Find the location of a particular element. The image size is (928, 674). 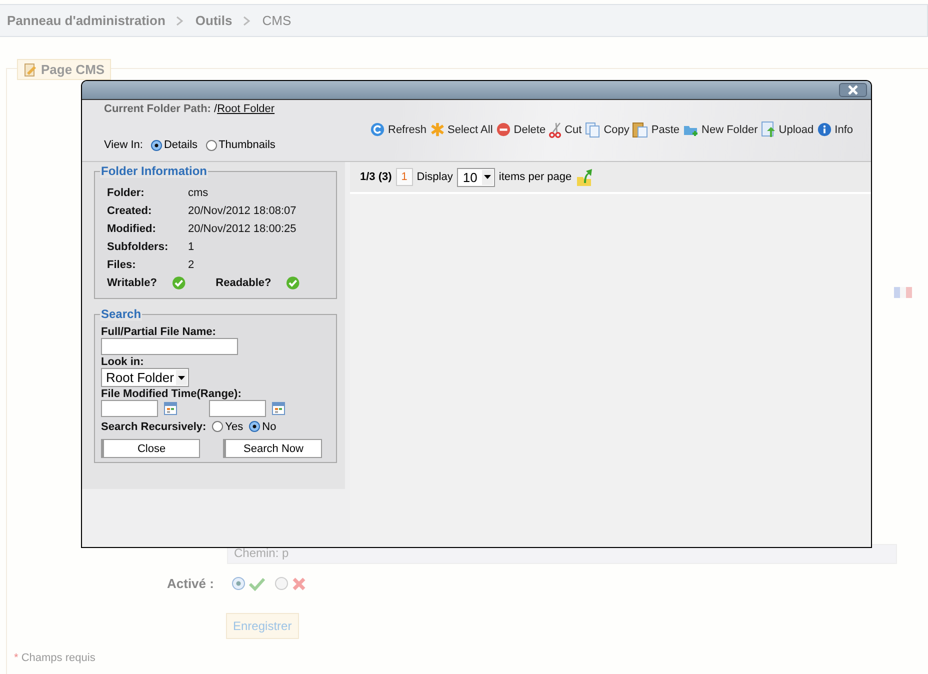

cross-icon is located at coordinates (299, 583).